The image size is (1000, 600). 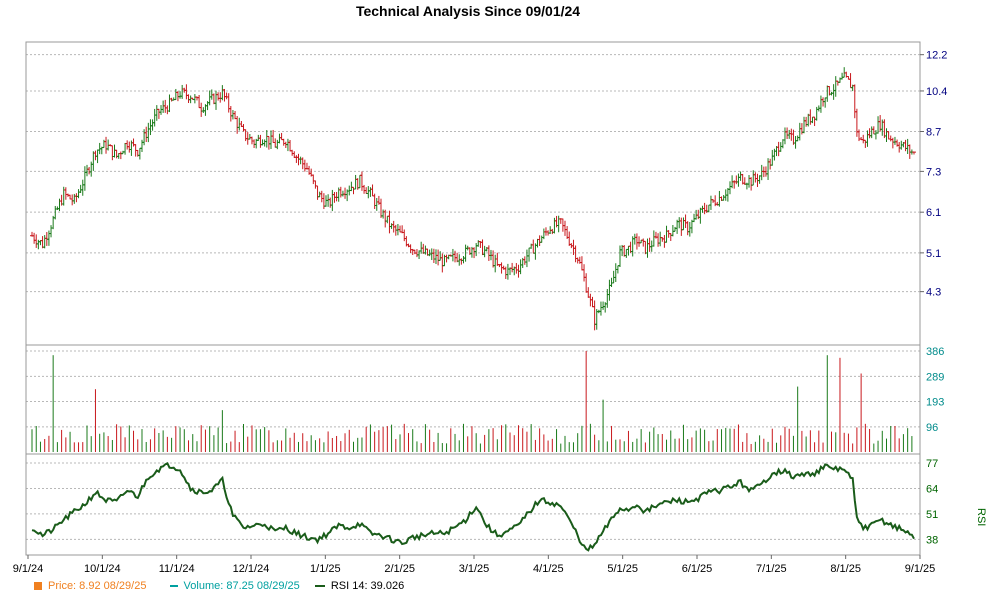 What do you see at coordinates (367, 586) in the screenshot?
I see `legend-rsi-label: RSI 14: 39.026` at bounding box center [367, 586].